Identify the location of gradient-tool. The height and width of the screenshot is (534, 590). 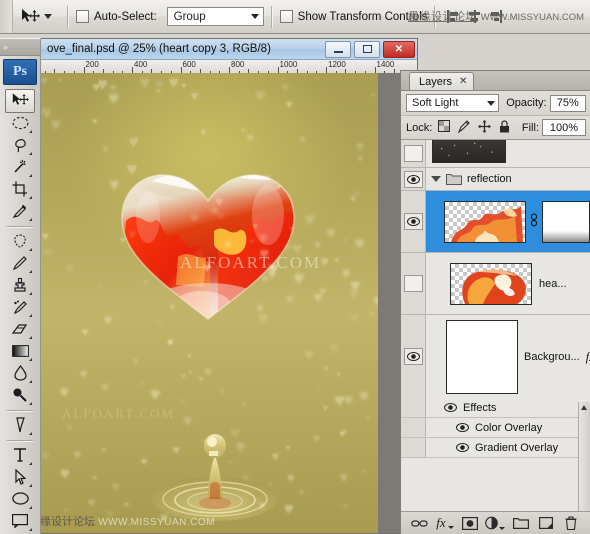
(20, 352).